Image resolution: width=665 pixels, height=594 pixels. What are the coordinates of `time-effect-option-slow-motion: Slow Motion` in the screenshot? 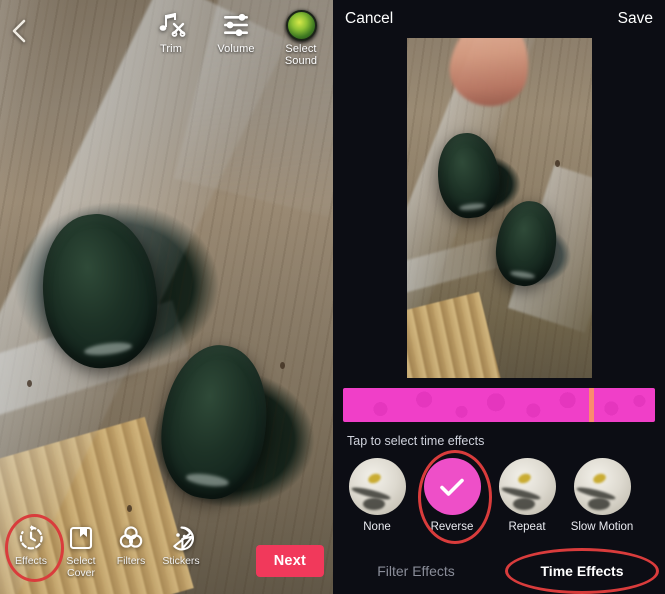 It's located at (602, 495).